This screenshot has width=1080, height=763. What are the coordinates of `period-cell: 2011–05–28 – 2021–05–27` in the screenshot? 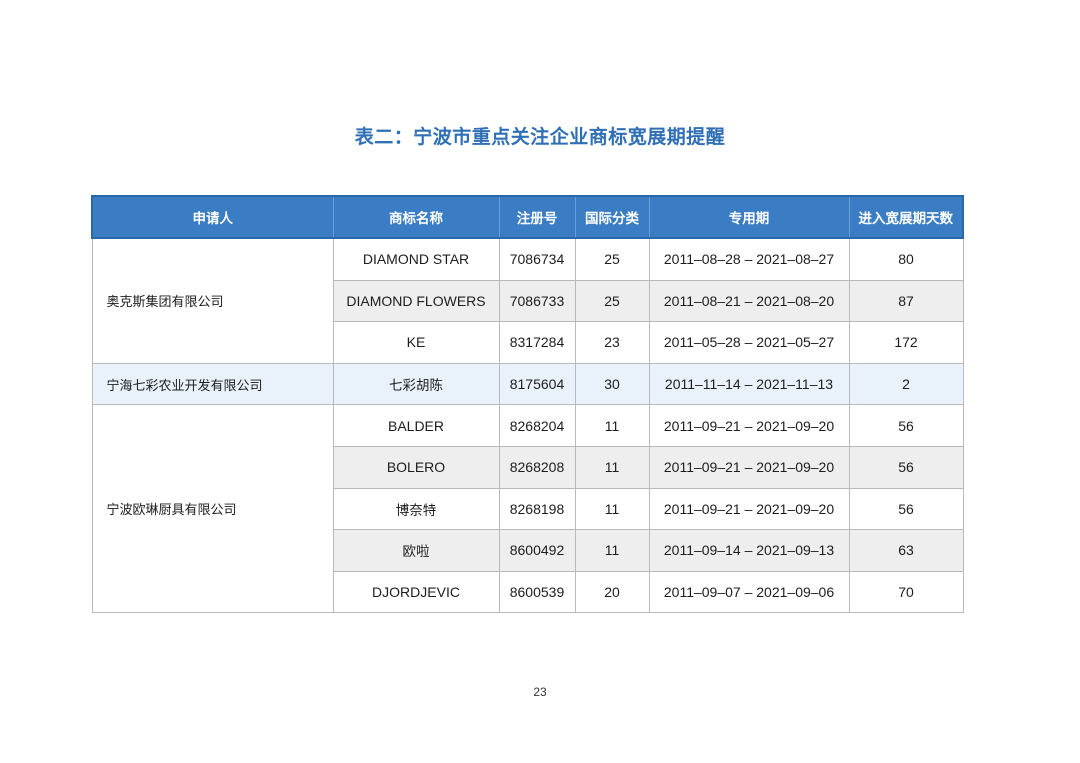 It's located at (749, 342).